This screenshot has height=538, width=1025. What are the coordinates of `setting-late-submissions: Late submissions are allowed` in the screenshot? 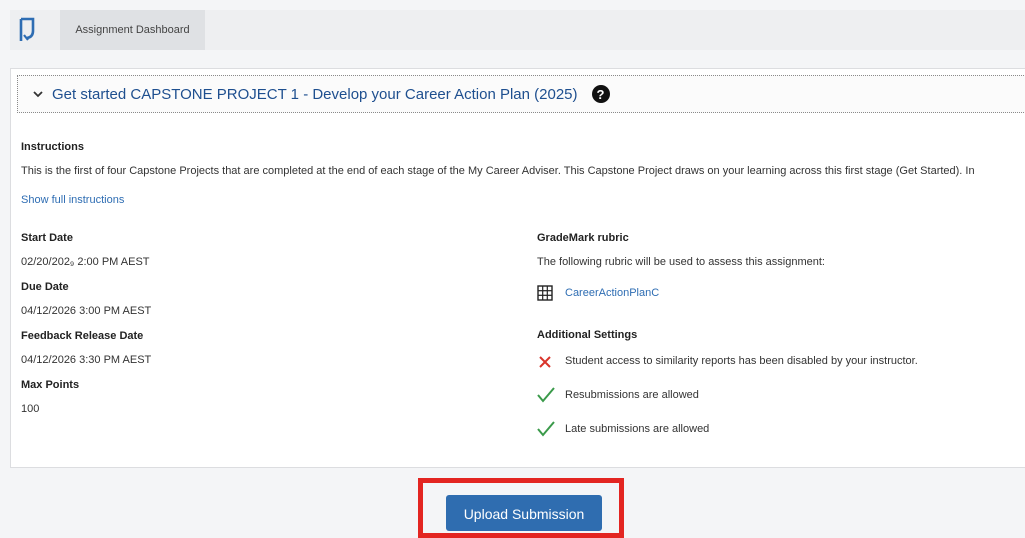 It's located at (637, 429).